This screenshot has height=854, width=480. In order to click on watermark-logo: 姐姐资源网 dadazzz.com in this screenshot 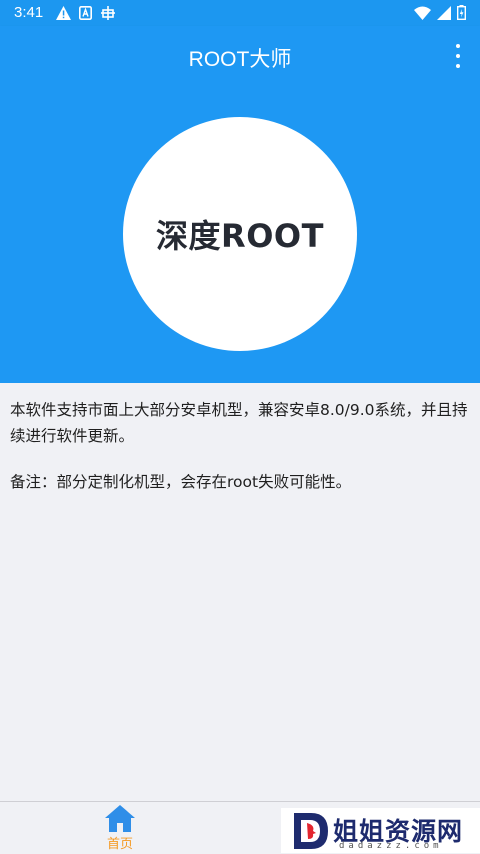, I will do `click(380, 830)`.